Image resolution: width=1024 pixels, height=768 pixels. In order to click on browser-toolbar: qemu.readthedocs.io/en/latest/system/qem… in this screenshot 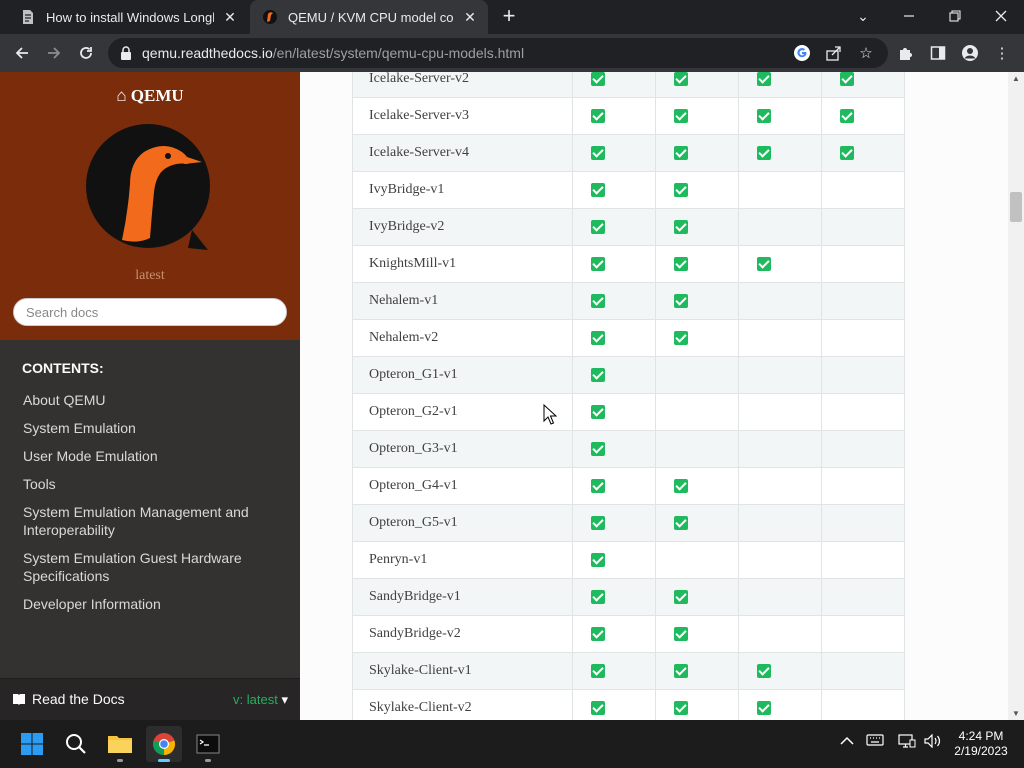, I will do `click(512, 53)`.